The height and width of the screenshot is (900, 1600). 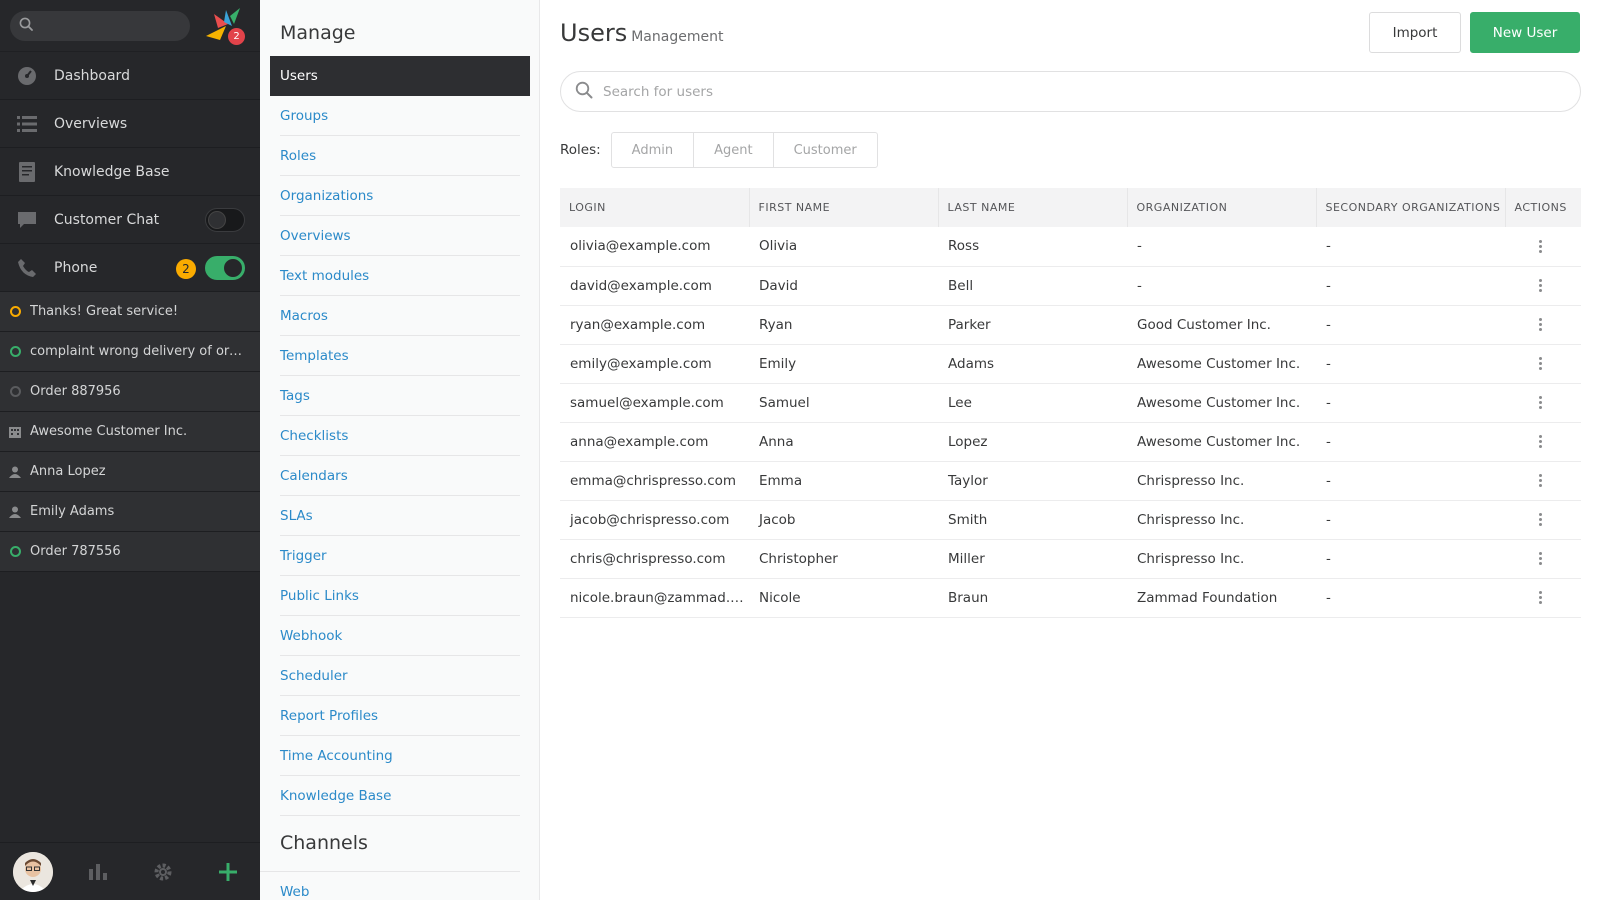 What do you see at coordinates (1033, 207) in the screenshot?
I see `column-header: LAST NAME` at bounding box center [1033, 207].